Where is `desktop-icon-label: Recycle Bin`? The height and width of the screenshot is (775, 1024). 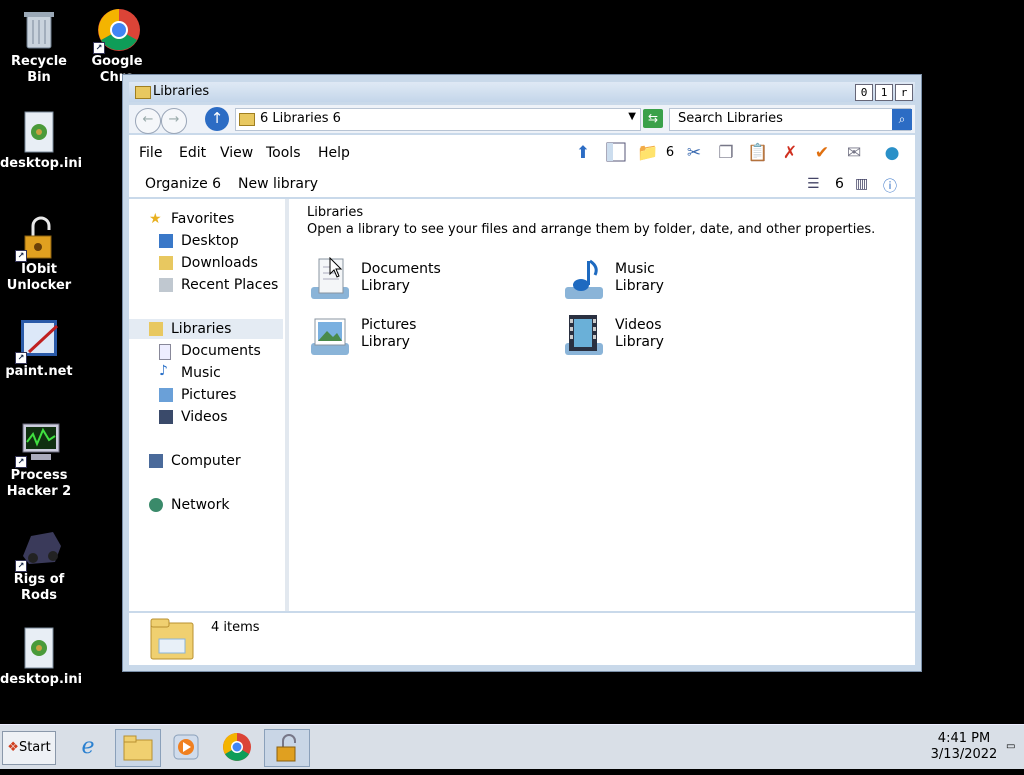
desktop-icon-label: Recycle Bin is located at coordinates (39, 69).